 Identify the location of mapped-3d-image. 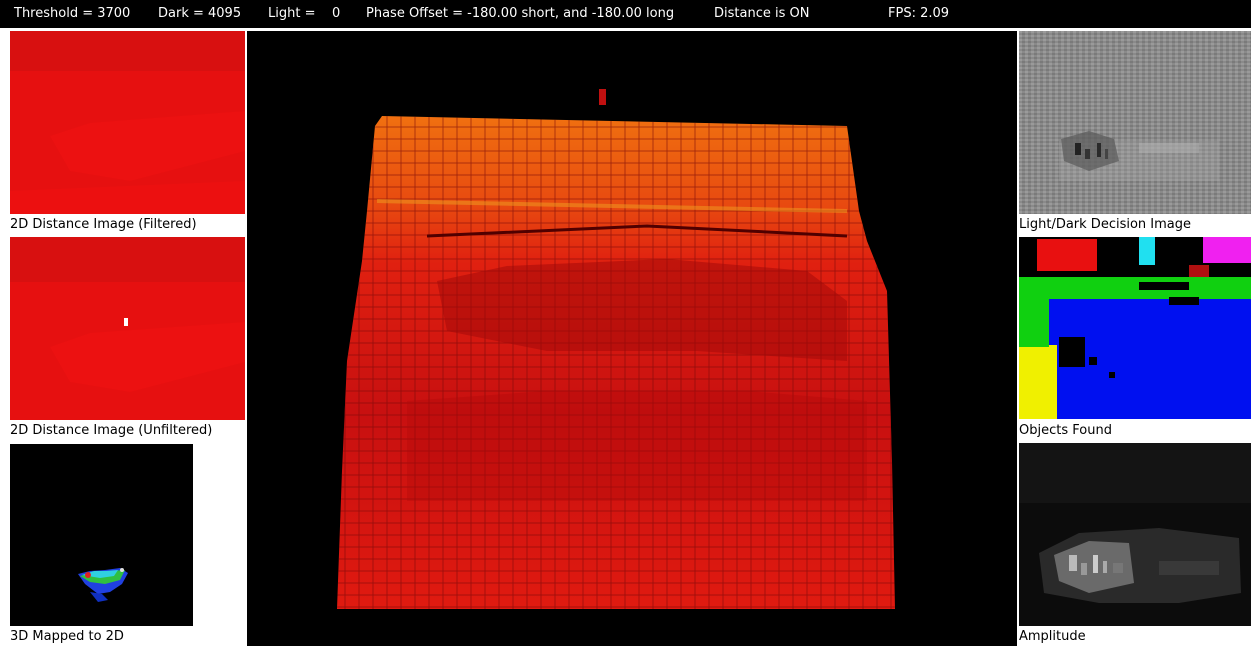
(101, 535).